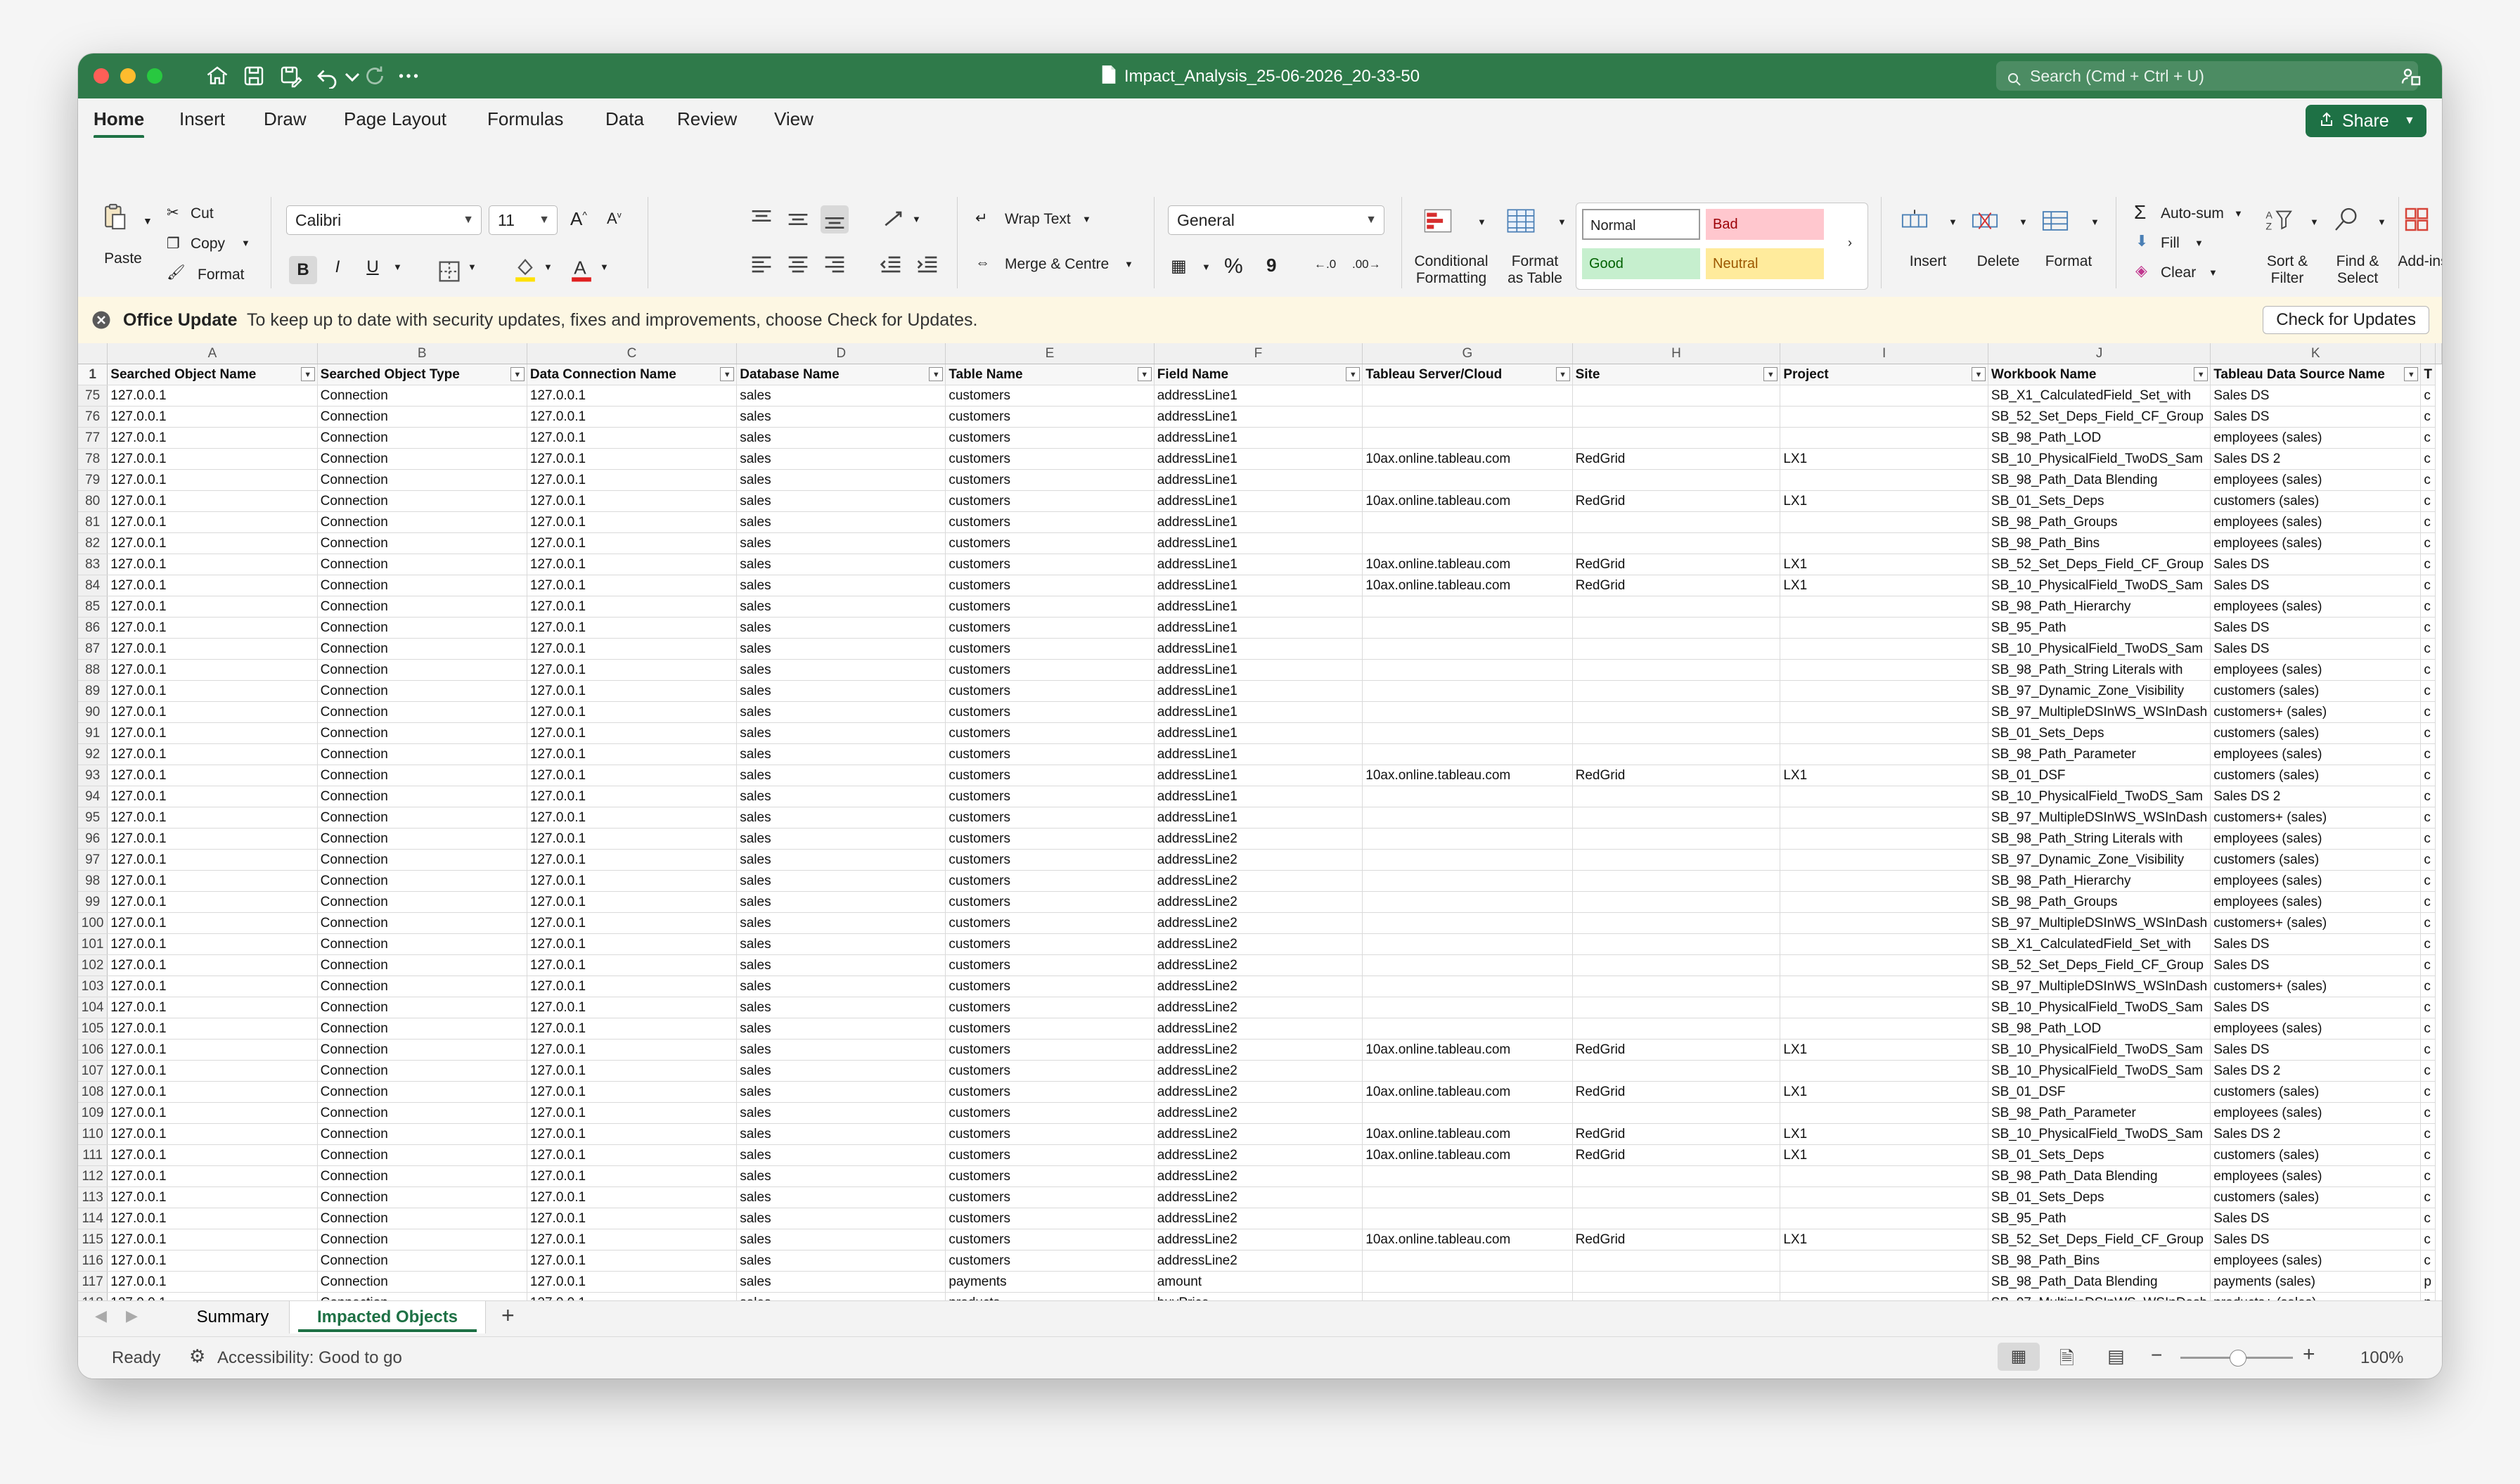 Image resolution: width=2520 pixels, height=1484 pixels. Describe the element at coordinates (384, 220) in the screenshot. I see `font-name-select: Calibri ▼` at that location.